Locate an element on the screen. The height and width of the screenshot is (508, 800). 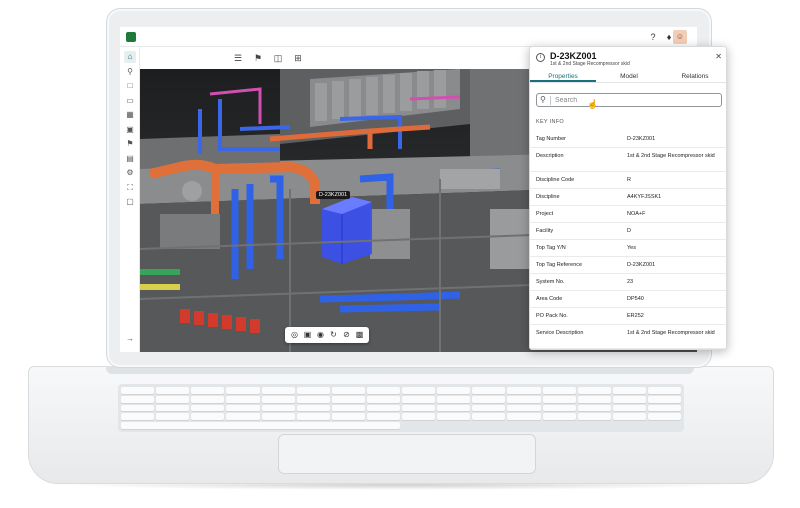
search-divider is located at coordinates (550, 100).